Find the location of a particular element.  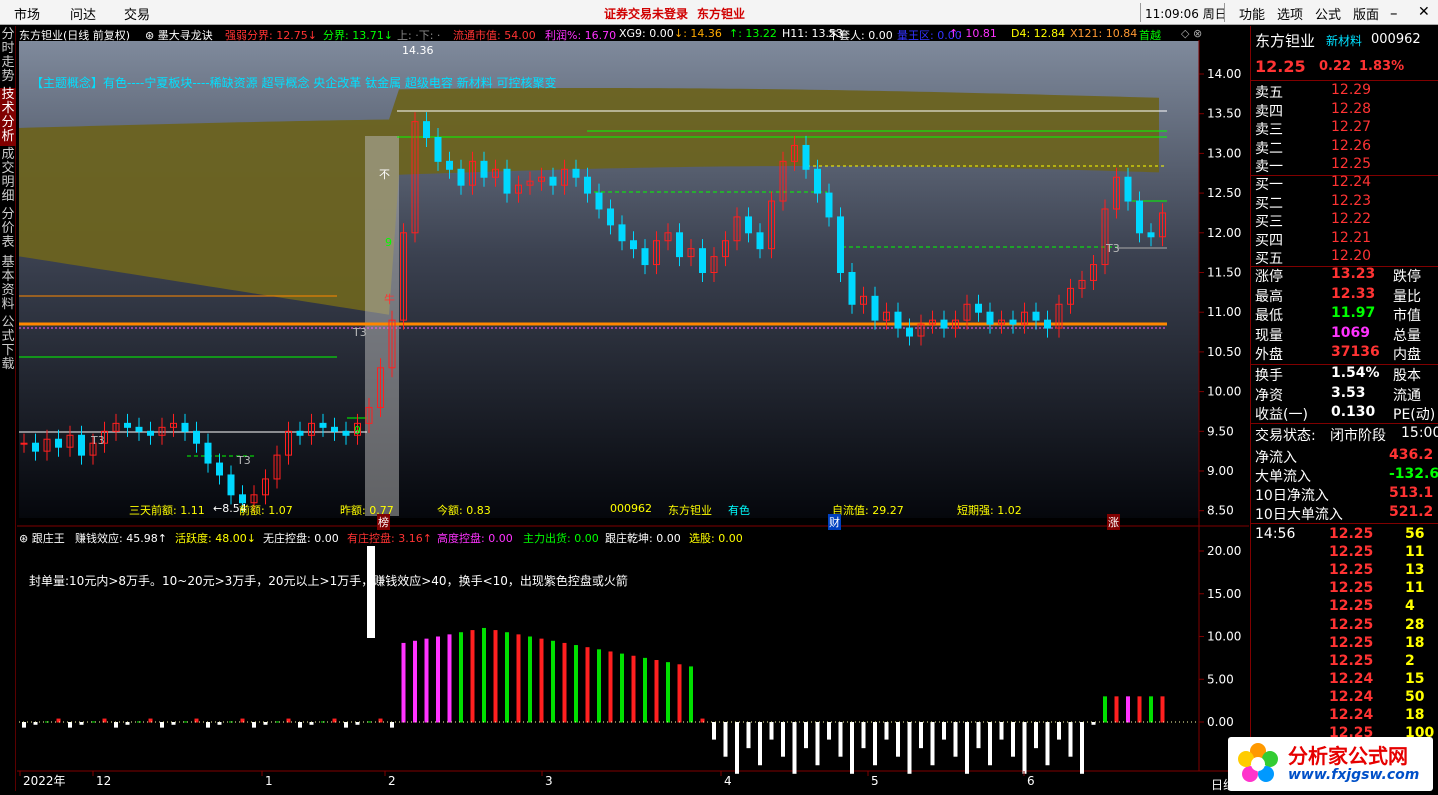

tick-row: 12.24 18 is located at coordinates (1345, 716).